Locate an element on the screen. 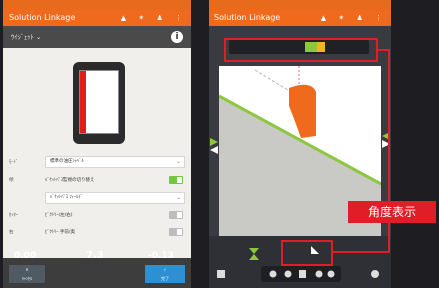 Image resolution: width=439 pixels, height=288 pixels. row-label: ﾓｰﾄﾞ is located at coordinates (13, 162).